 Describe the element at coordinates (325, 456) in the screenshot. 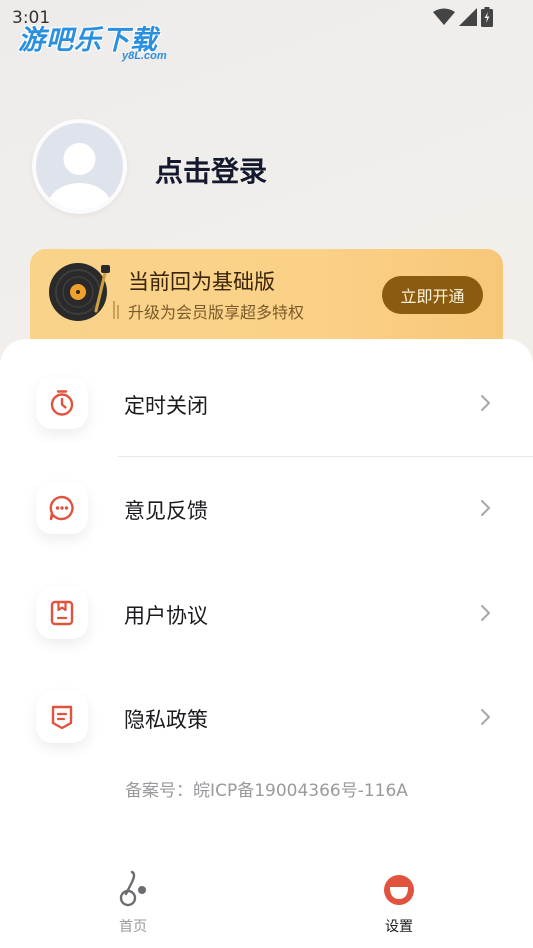

I see `divider` at that location.